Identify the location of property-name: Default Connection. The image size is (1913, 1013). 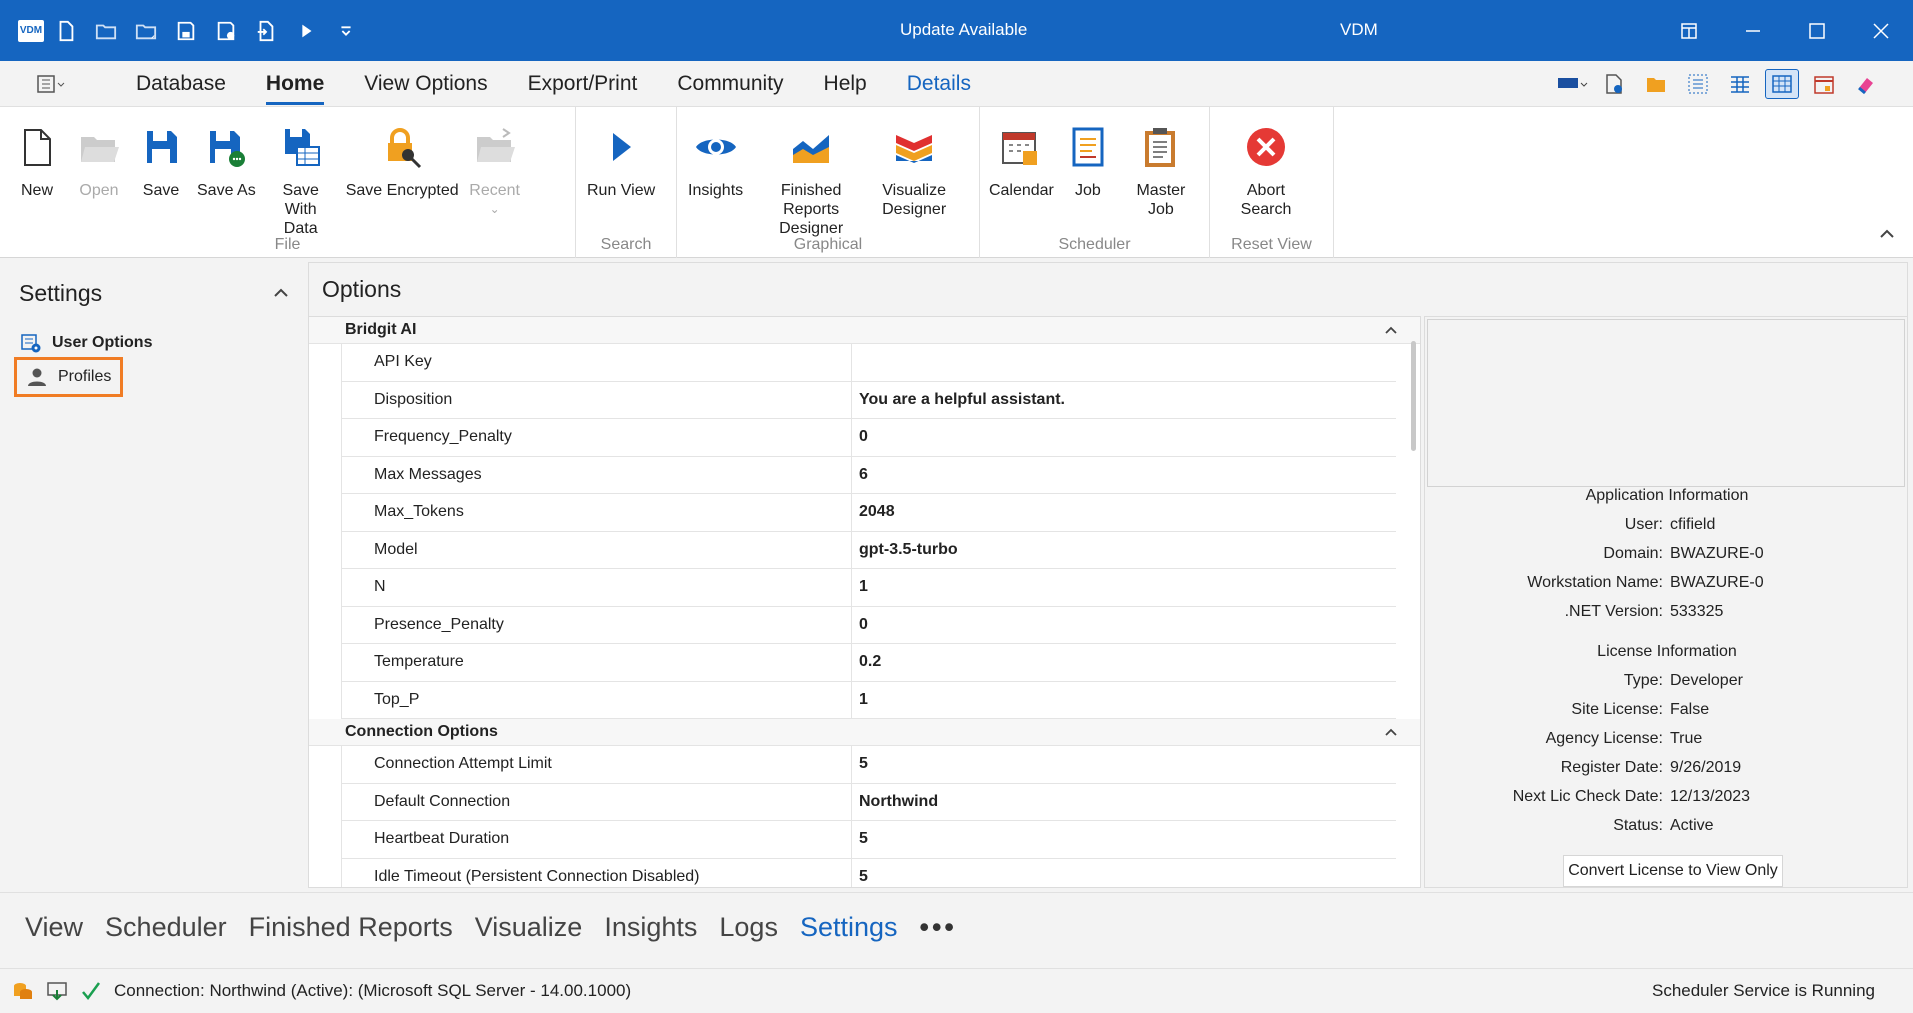
(597, 801).